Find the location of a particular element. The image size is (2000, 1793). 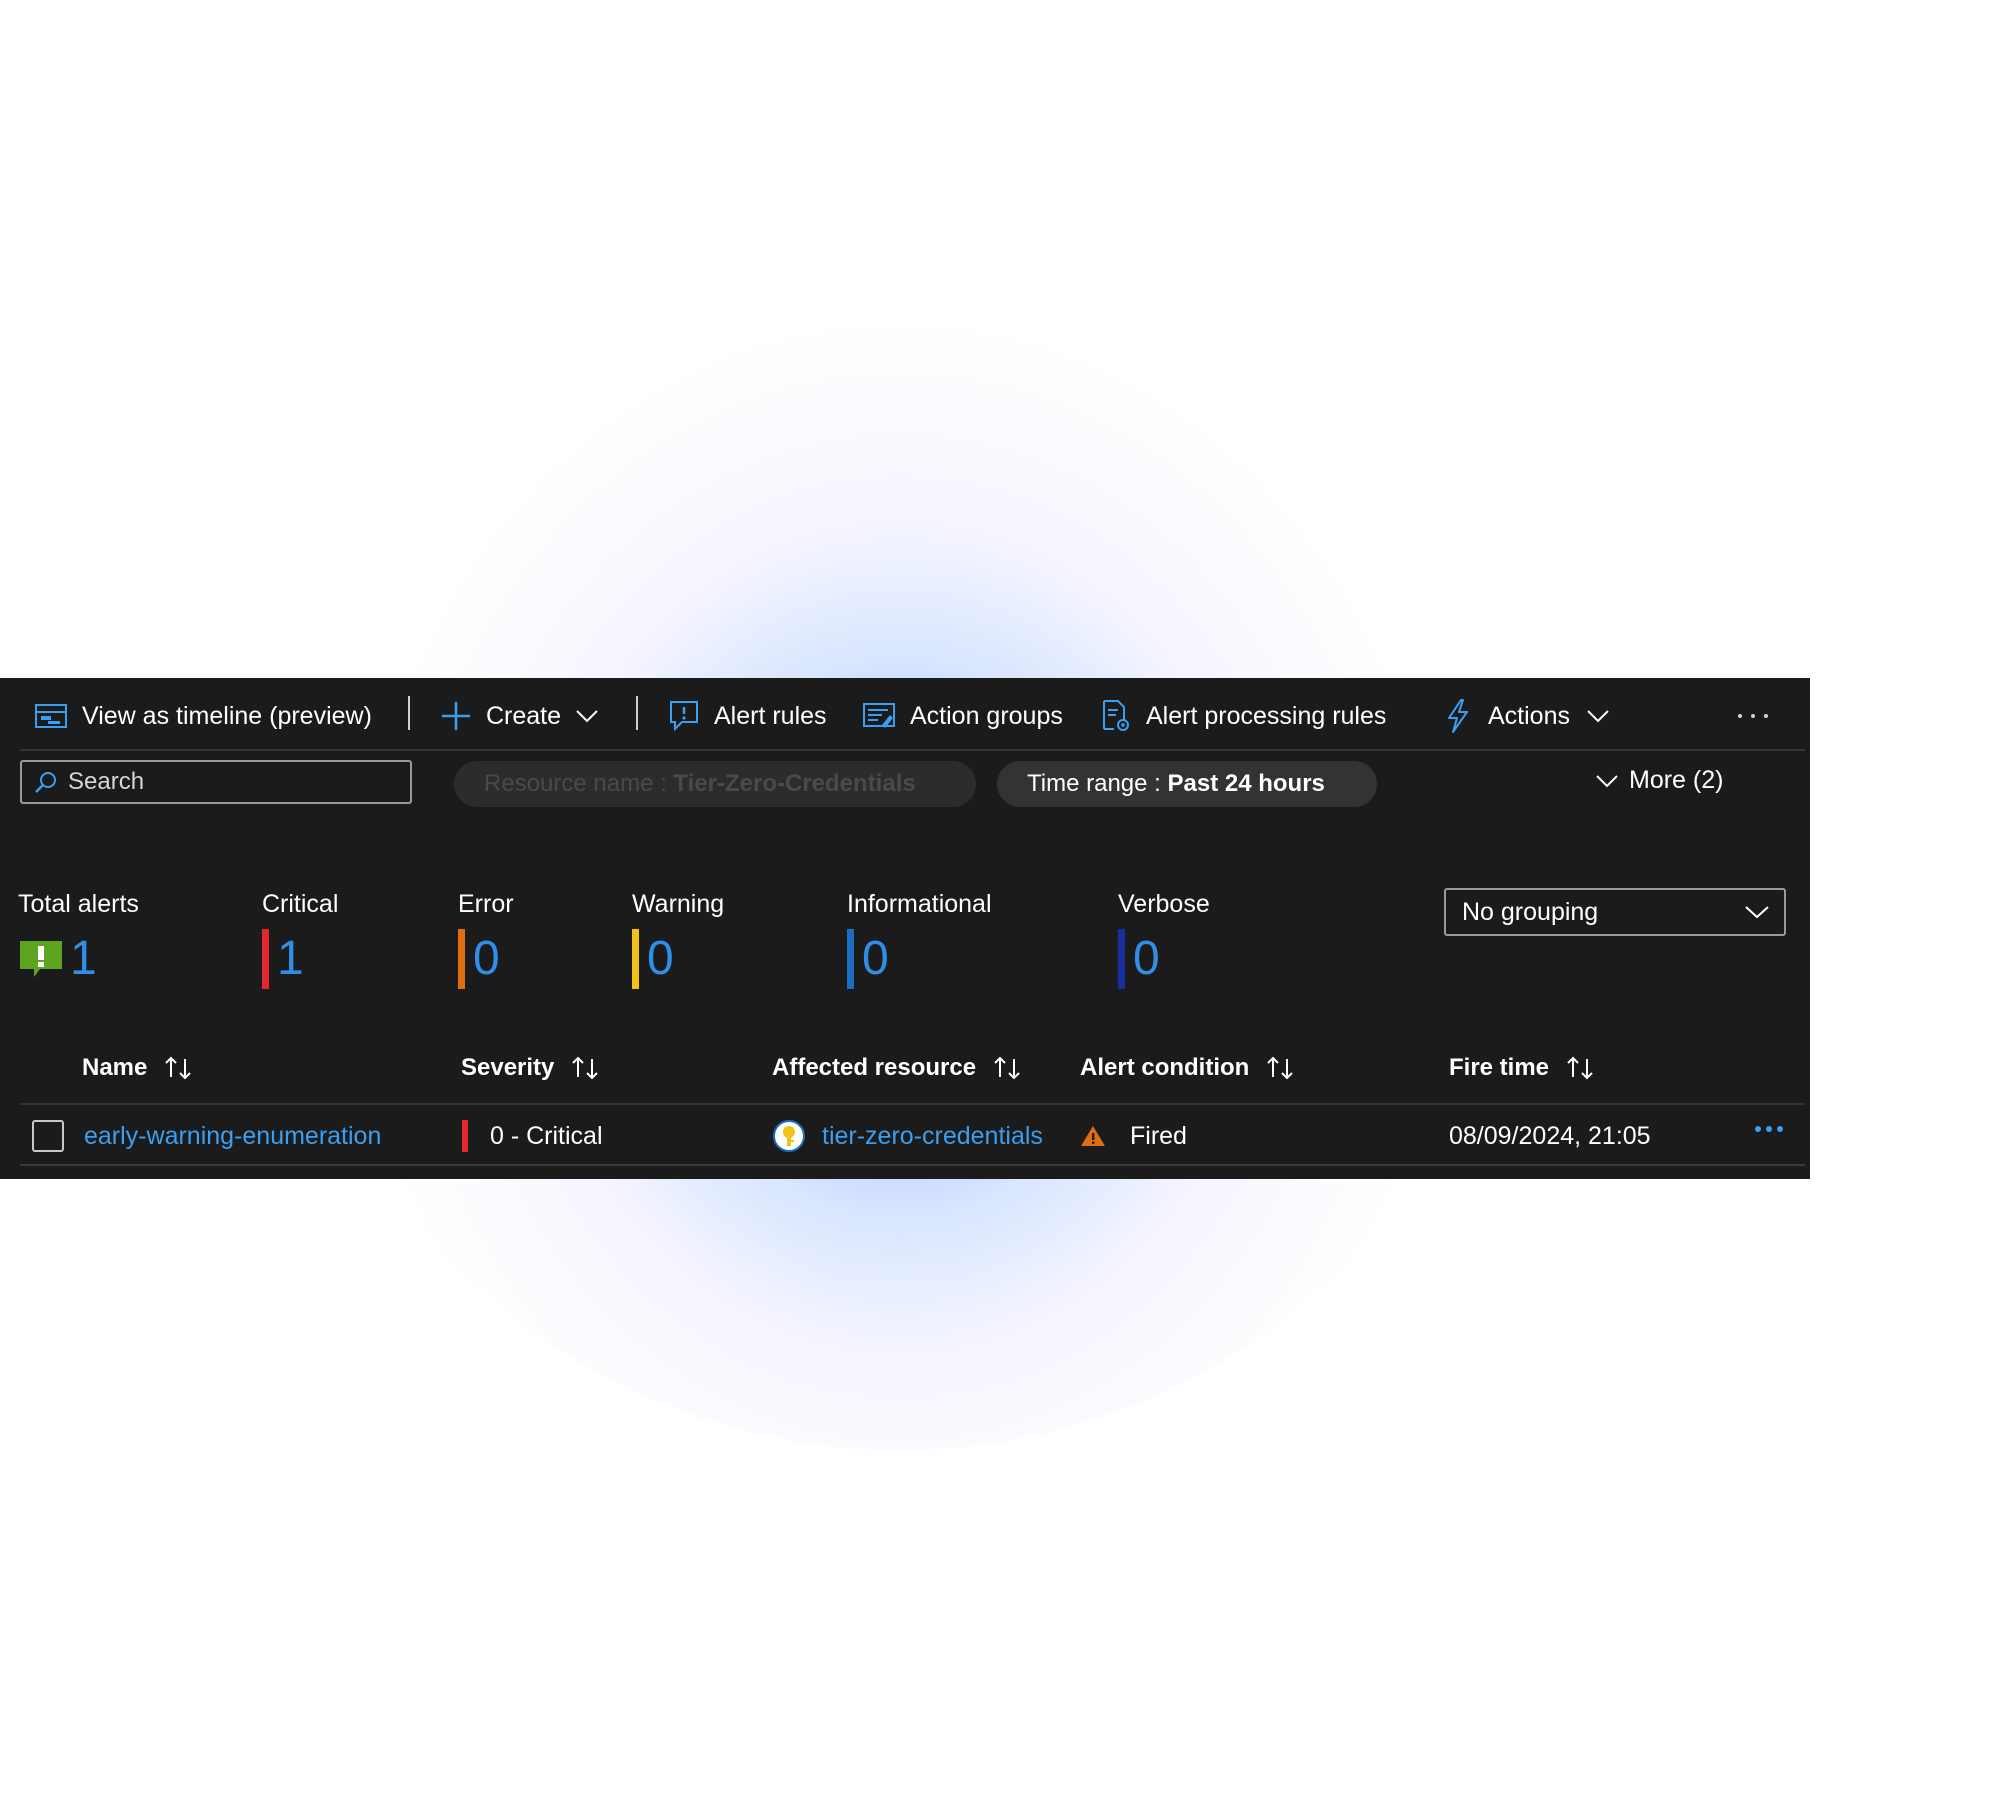

time-filter-value: Past 24 hours is located at coordinates (1246, 783).